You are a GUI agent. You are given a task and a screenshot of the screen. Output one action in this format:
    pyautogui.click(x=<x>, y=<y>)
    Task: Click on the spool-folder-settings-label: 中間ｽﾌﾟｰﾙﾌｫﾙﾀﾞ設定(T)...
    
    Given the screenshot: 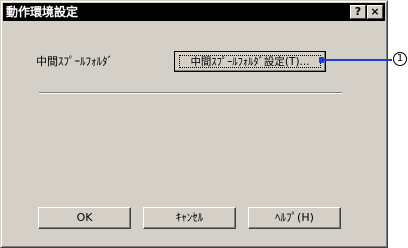 What is the action you would take?
    pyautogui.click(x=250, y=62)
    